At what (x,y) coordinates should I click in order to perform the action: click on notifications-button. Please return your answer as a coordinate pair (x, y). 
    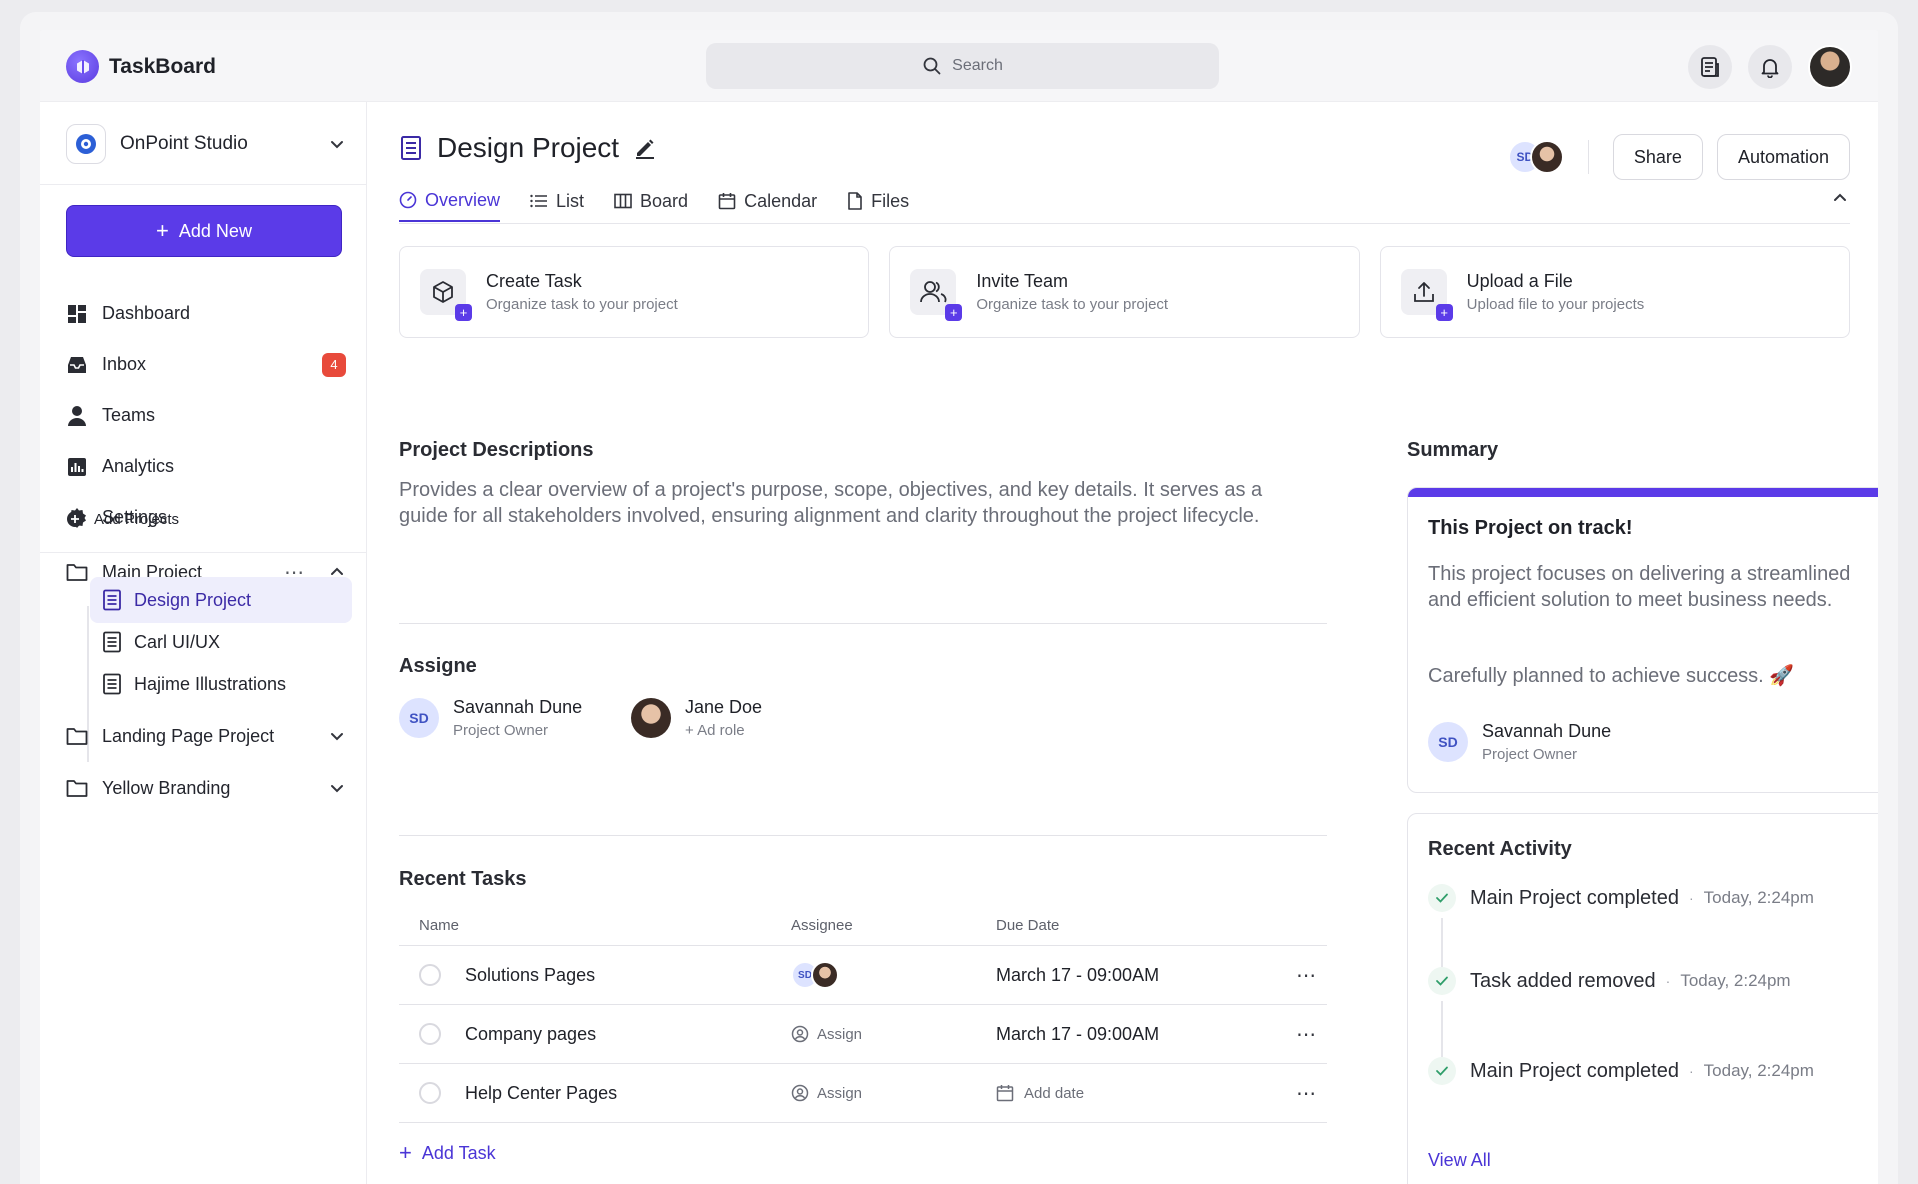
    Looking at the image, I should click on (1770, 67).